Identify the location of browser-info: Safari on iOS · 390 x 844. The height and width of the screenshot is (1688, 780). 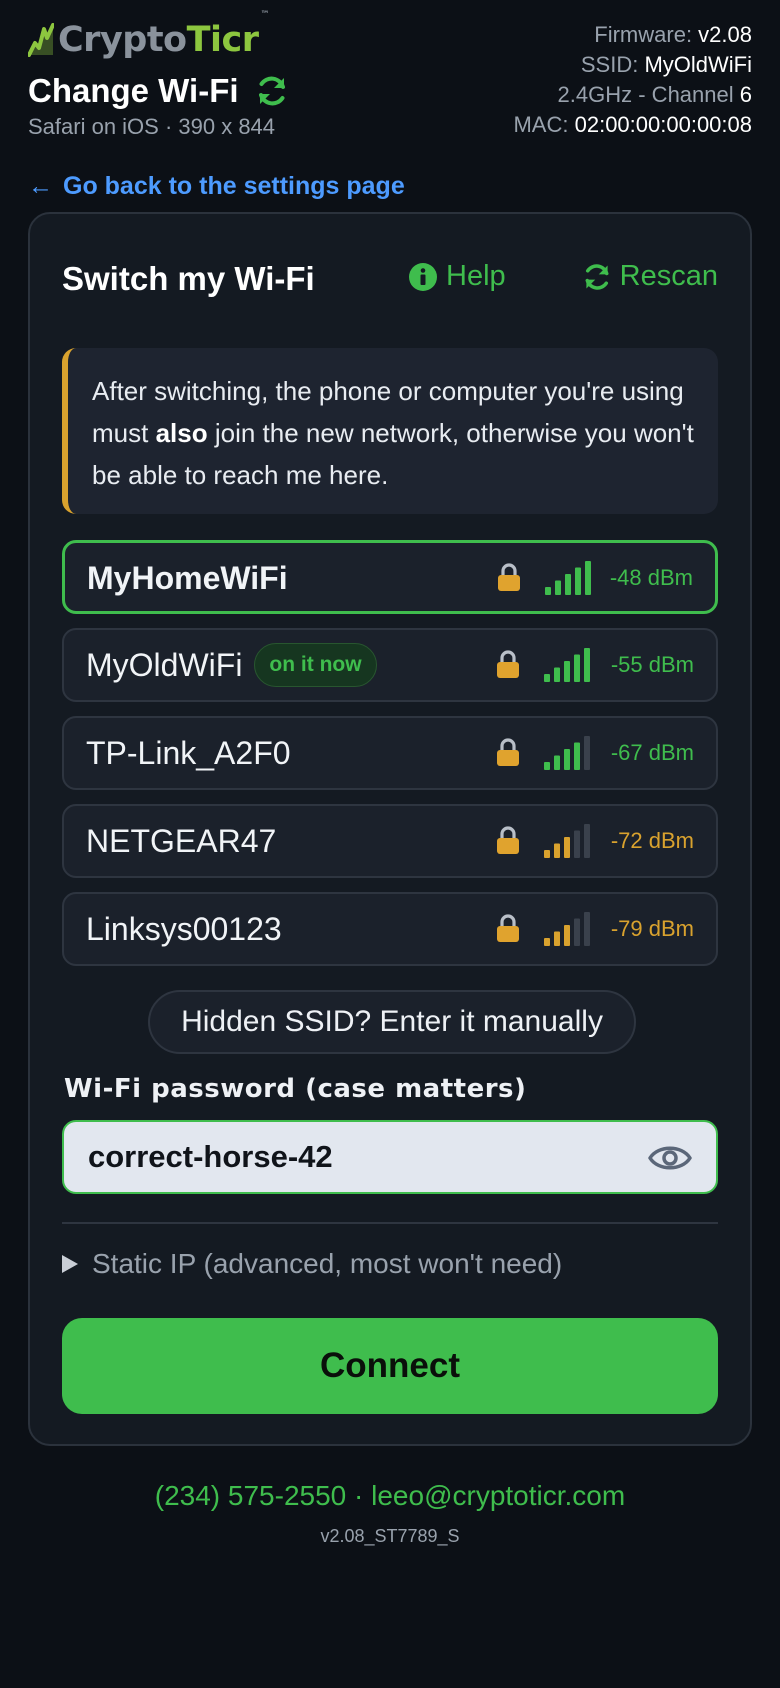
(152, 126).